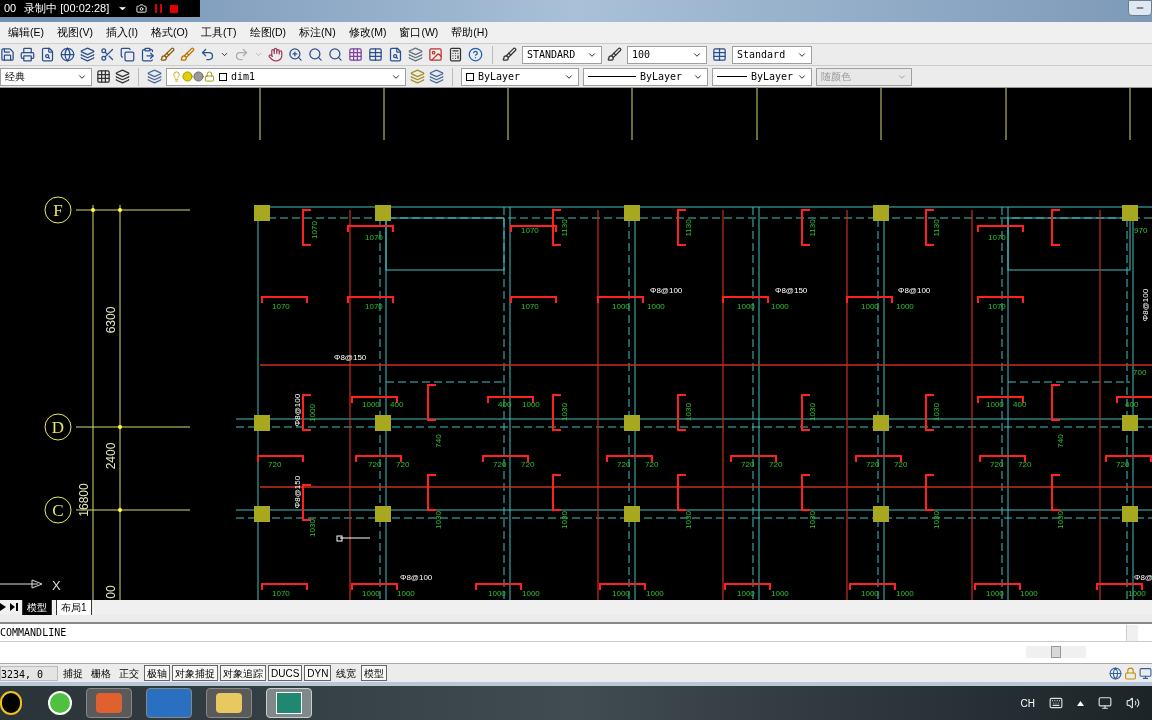  Describe the element at coordinates (275, 54) in the screenshot. I see `pan-icon` at that location.